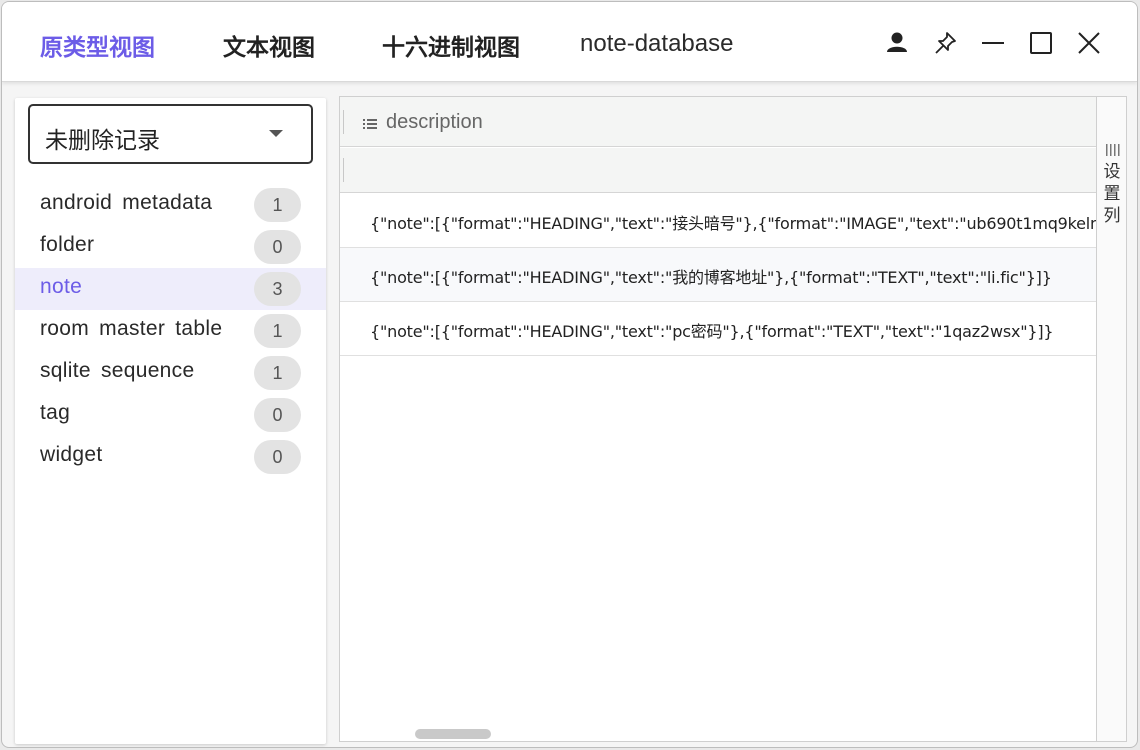  I want to click on grid-header: description, so click(718, 122).